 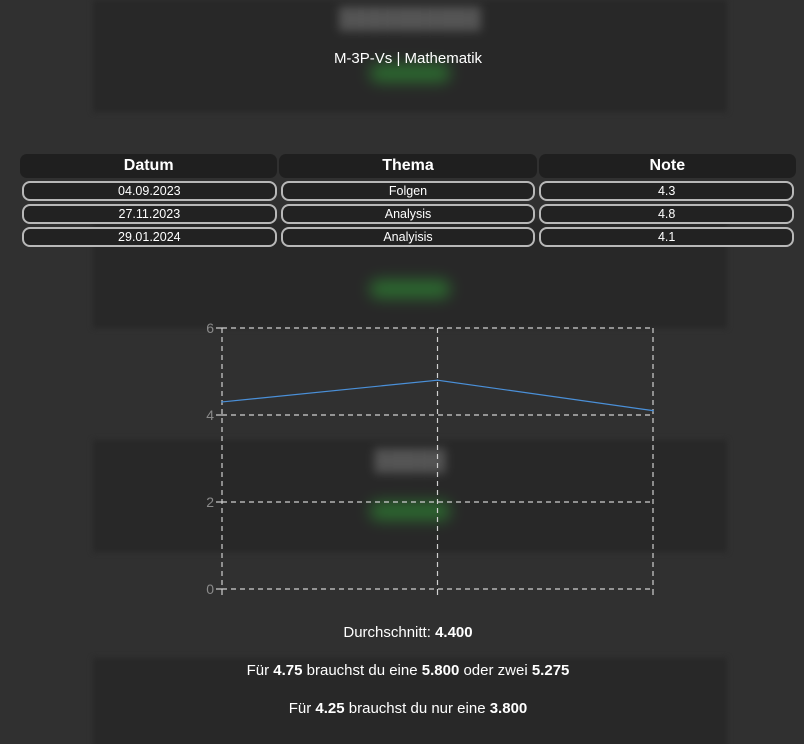 What do you see at coordinates (362, 670) in the screenshot?
I see `target-text: brauchst du eine` at bounding box center [362, 670].